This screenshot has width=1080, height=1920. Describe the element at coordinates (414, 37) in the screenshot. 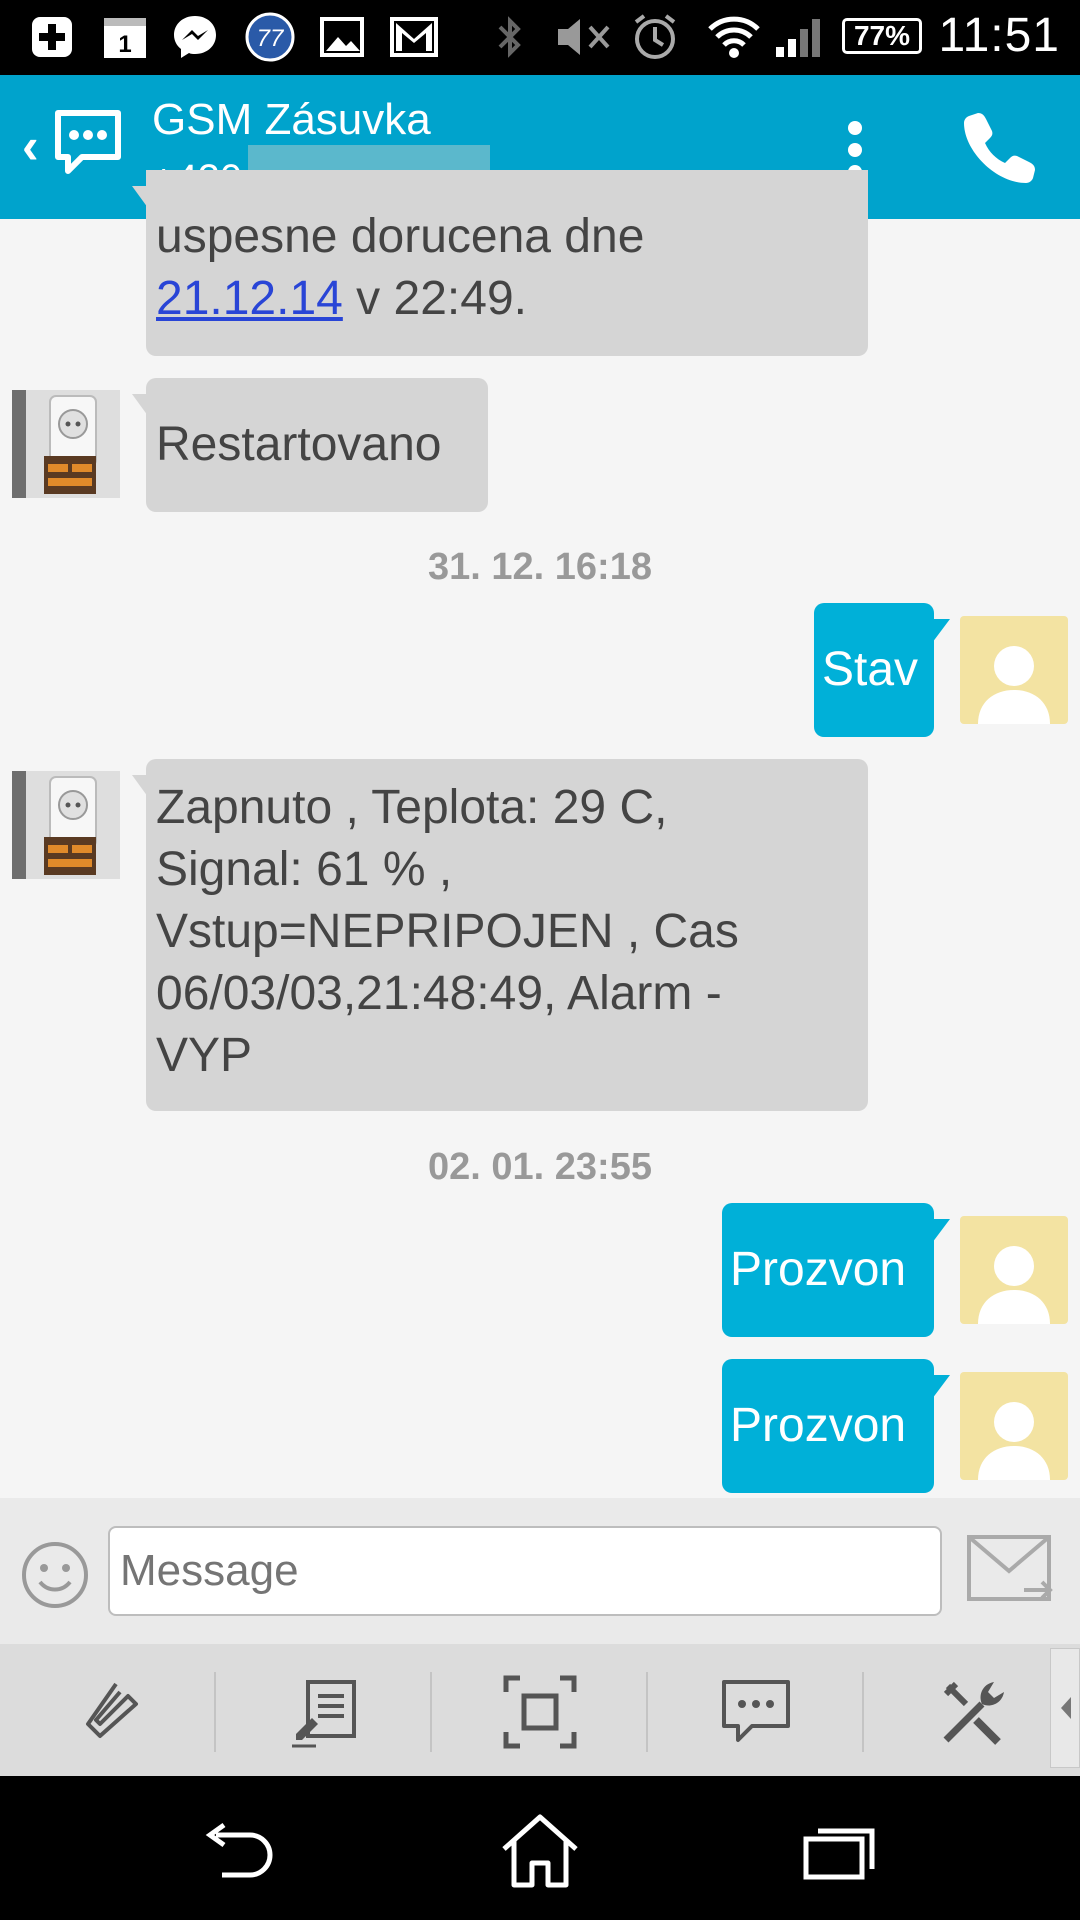

I see `gmail-icon` at that location.